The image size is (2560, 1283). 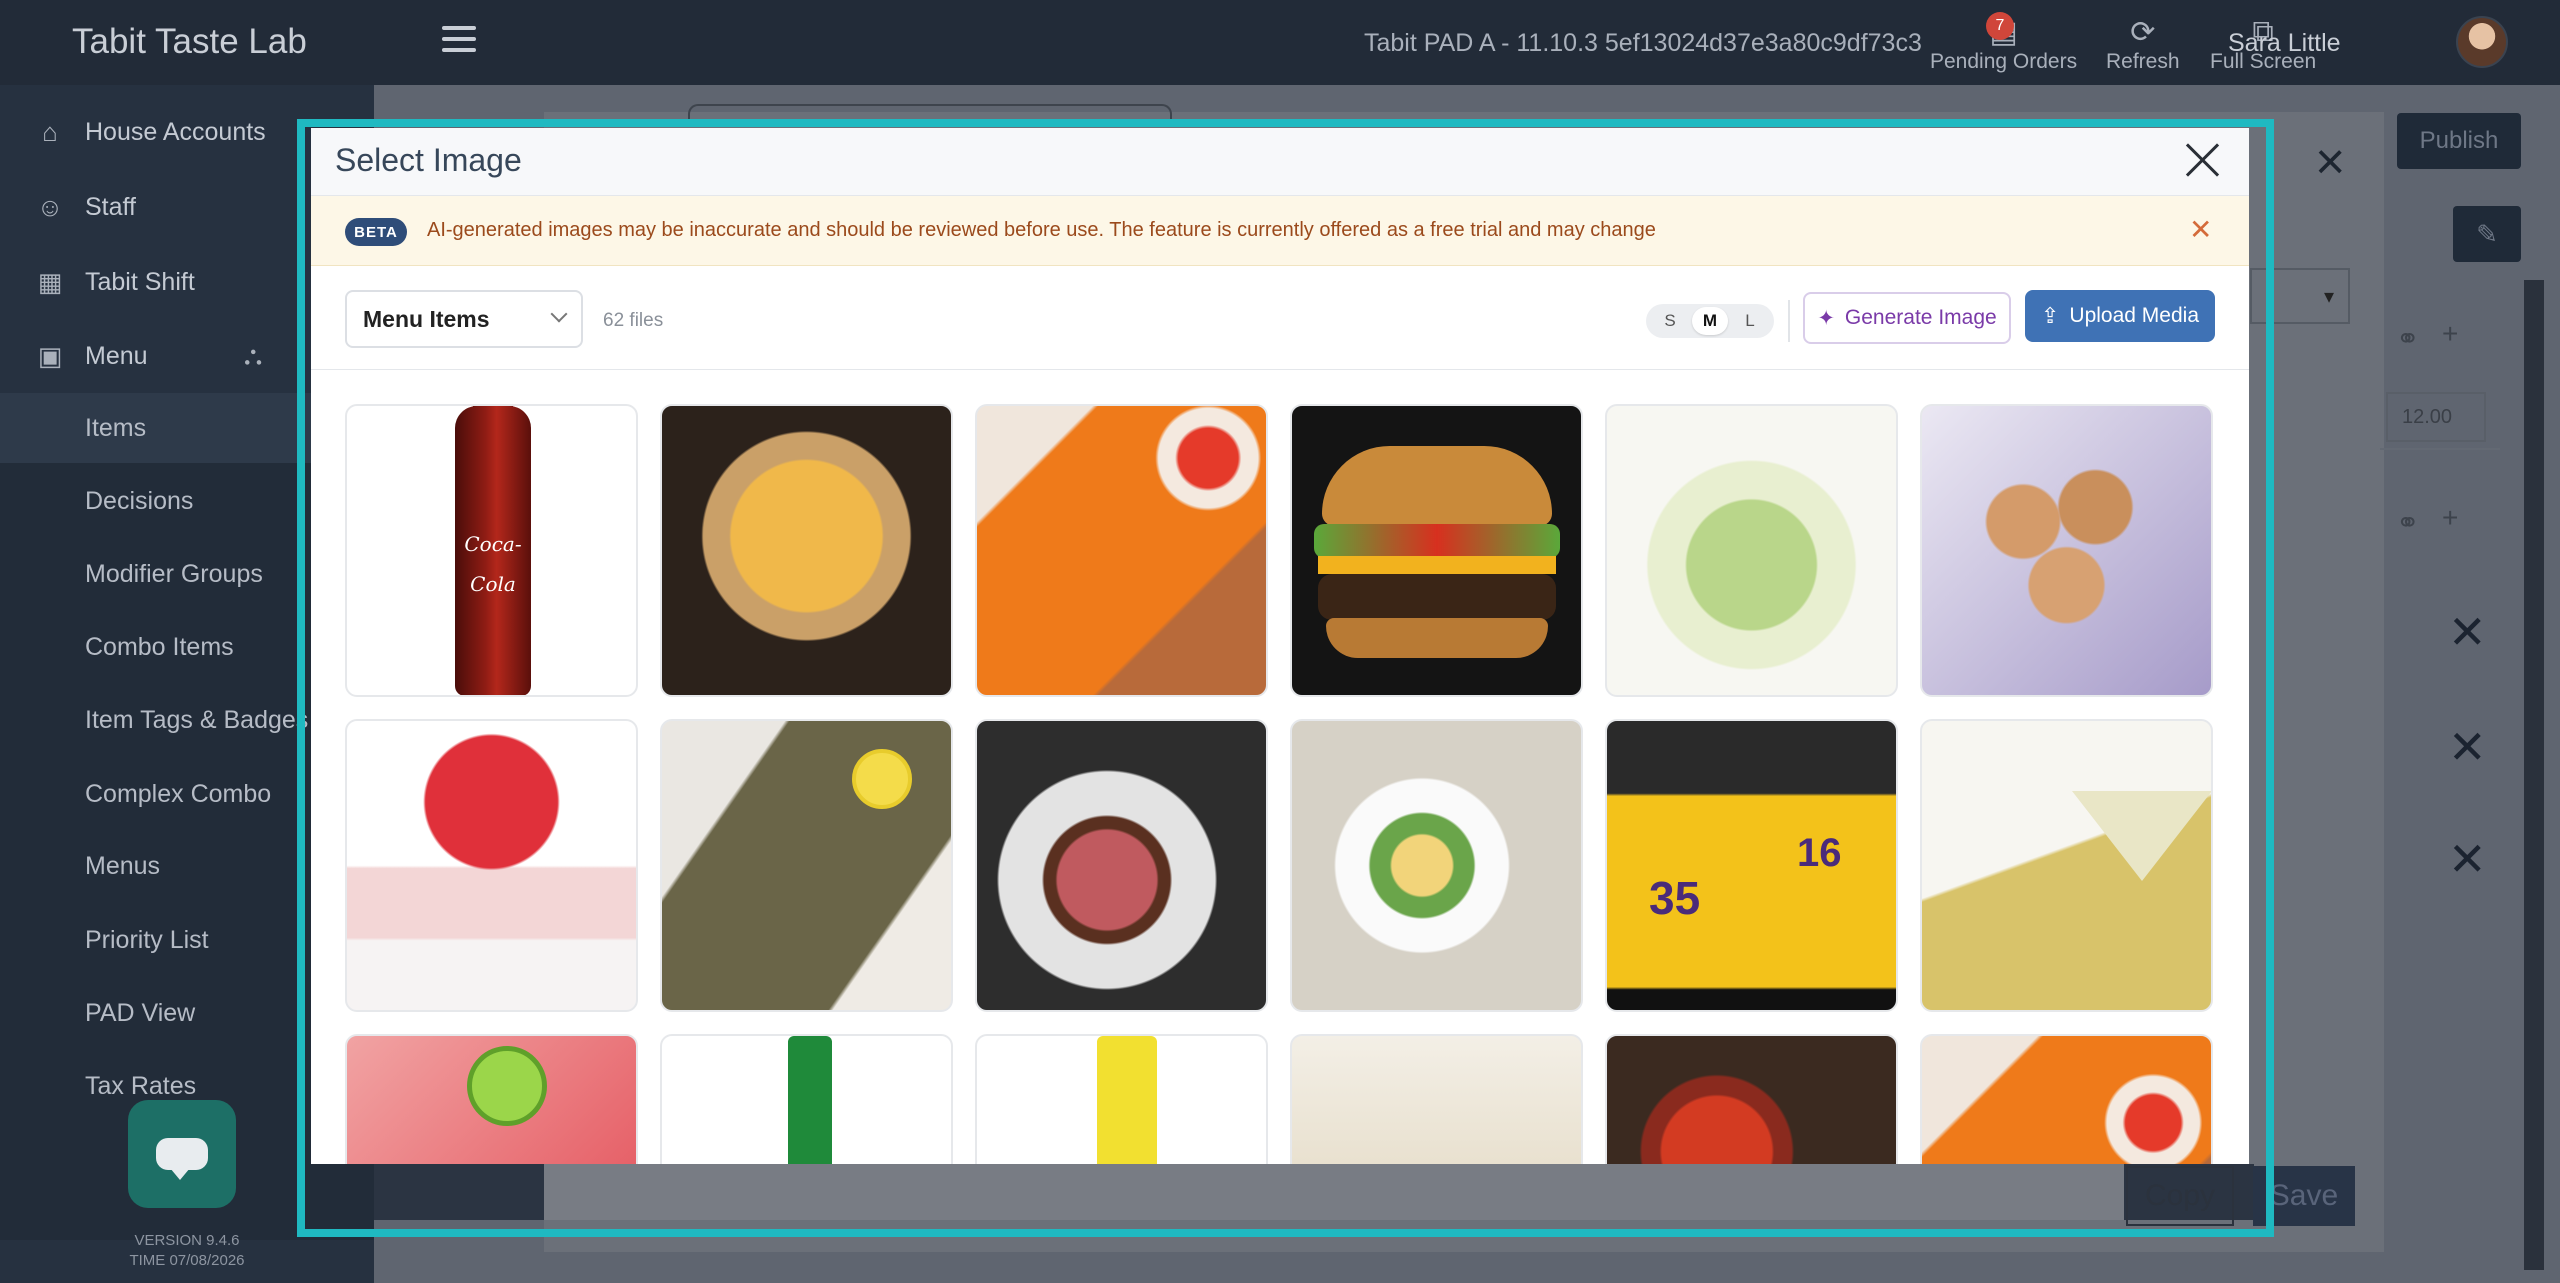 I want to click on sidebar-item-label: House Accounts, so click(x=175, y=131).